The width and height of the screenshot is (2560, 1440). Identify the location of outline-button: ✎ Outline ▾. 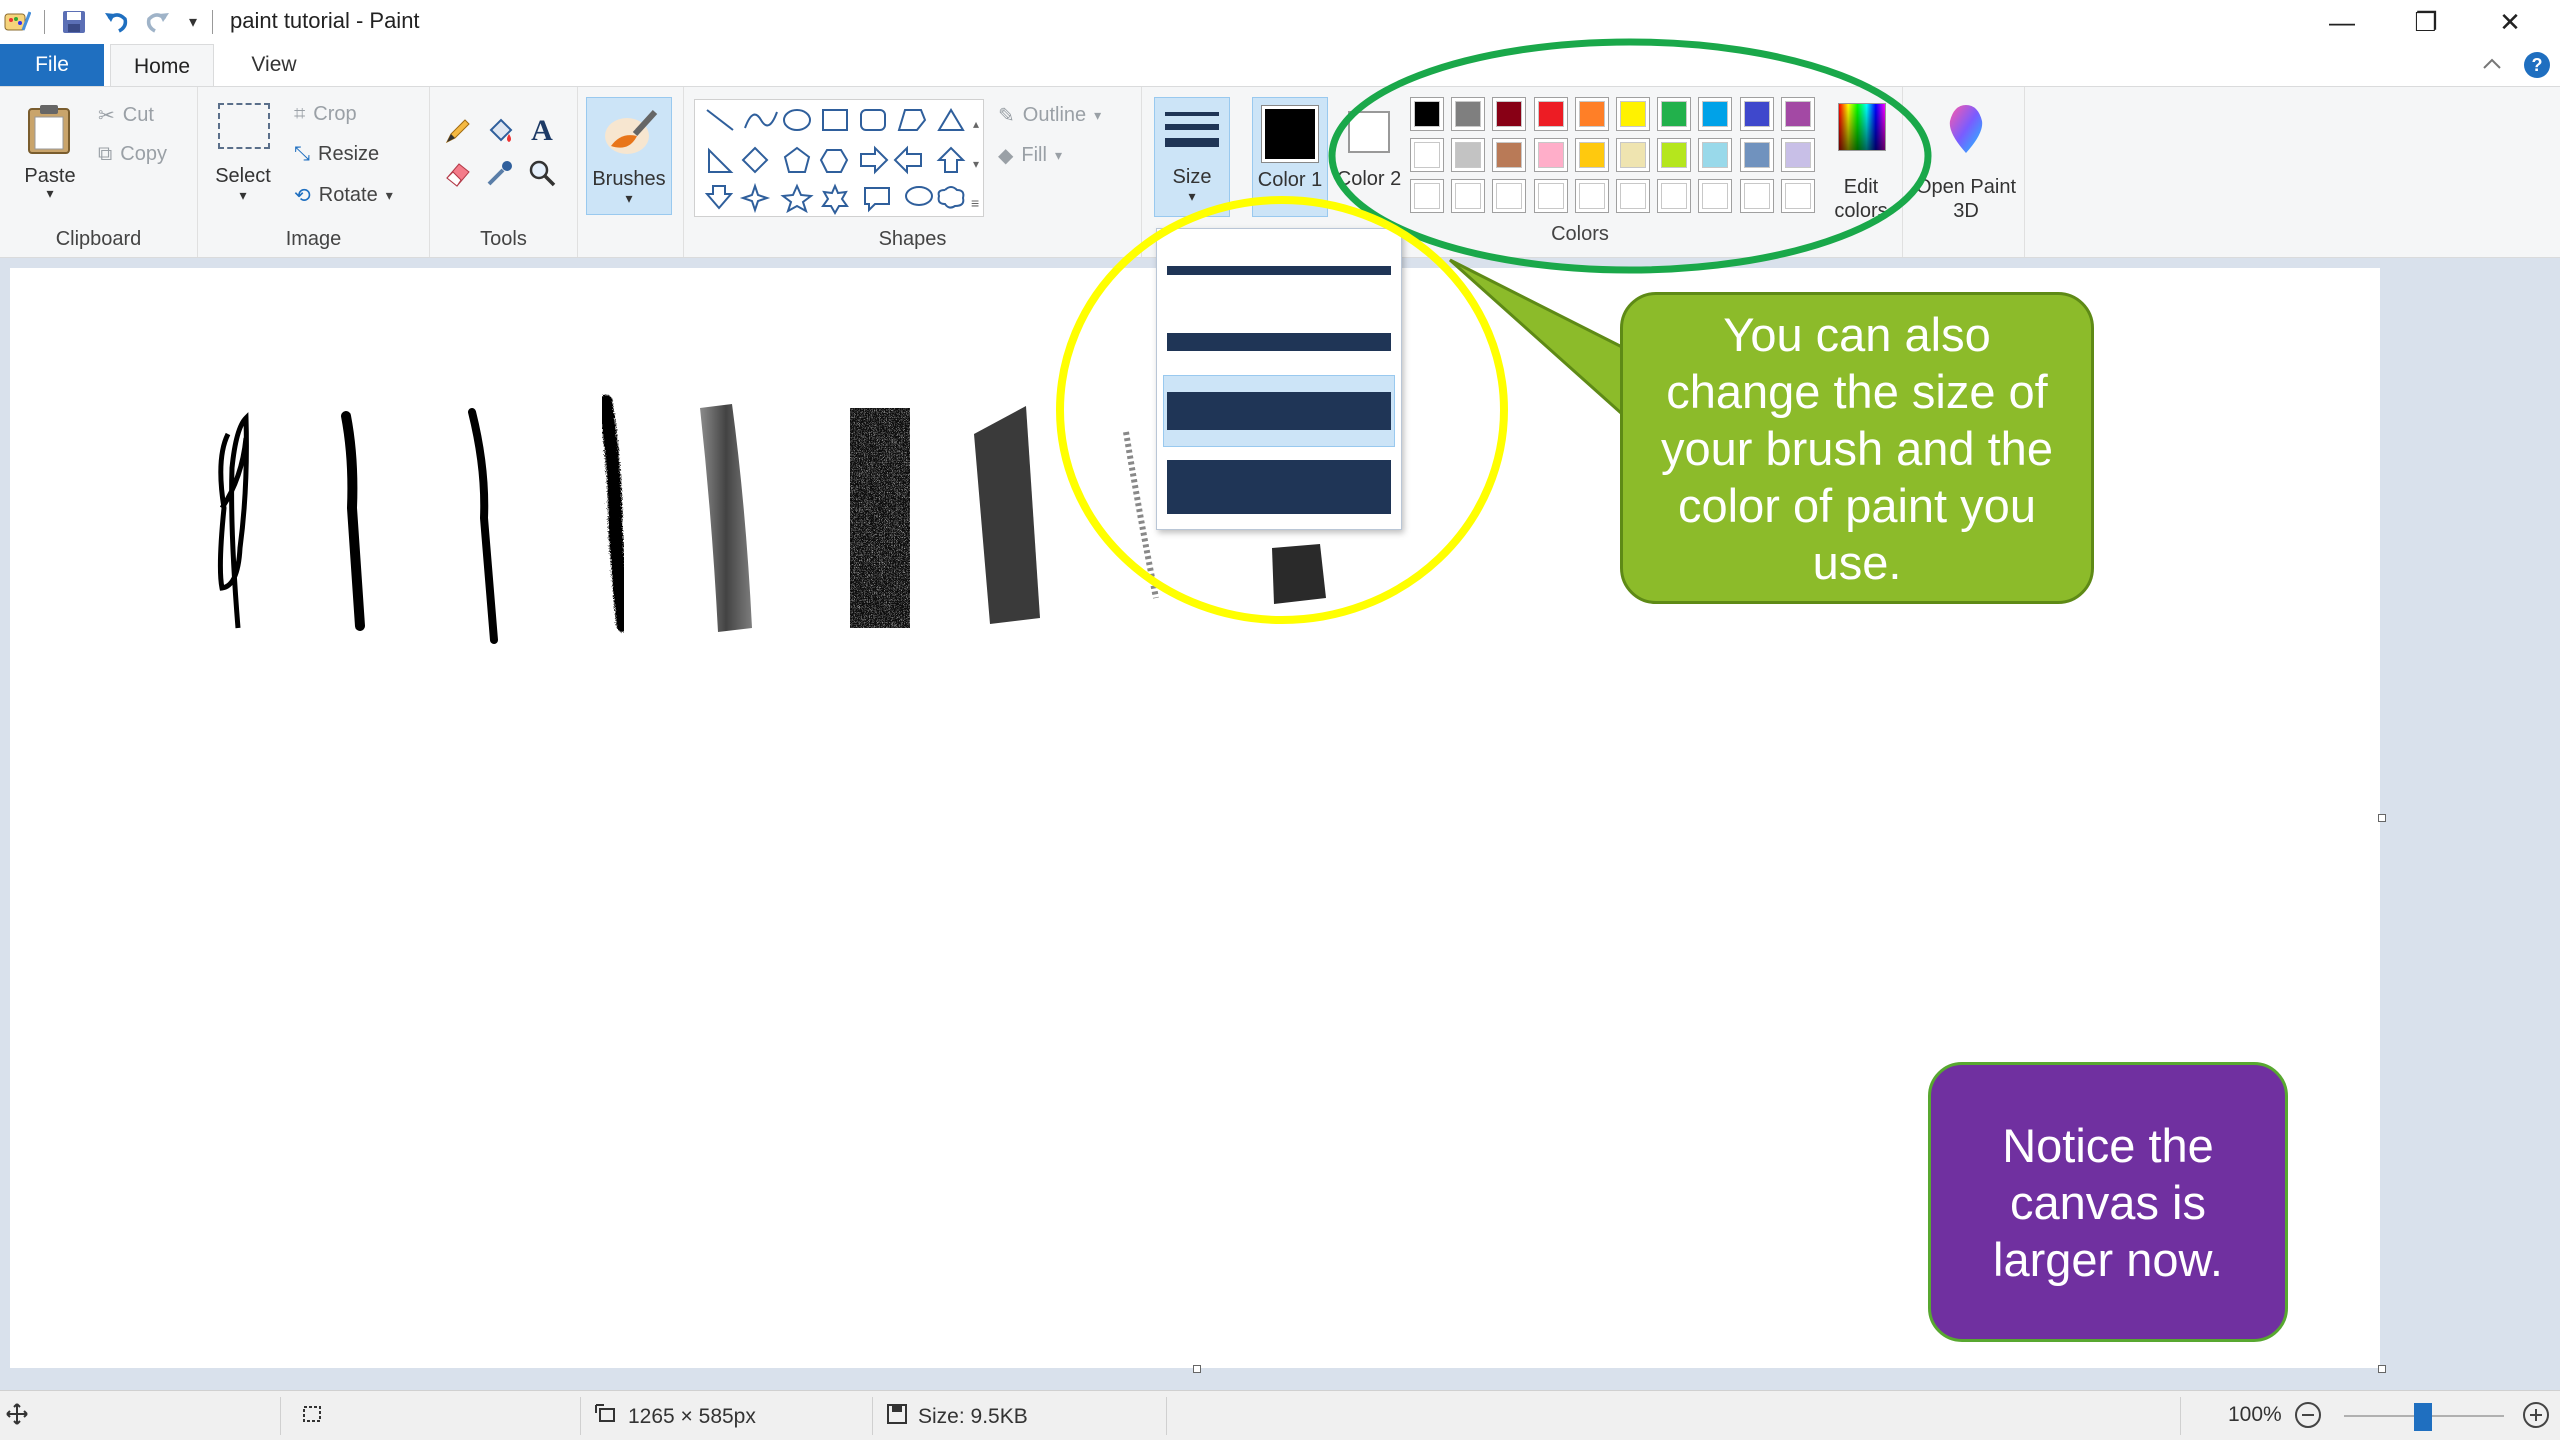
(1049, 115).